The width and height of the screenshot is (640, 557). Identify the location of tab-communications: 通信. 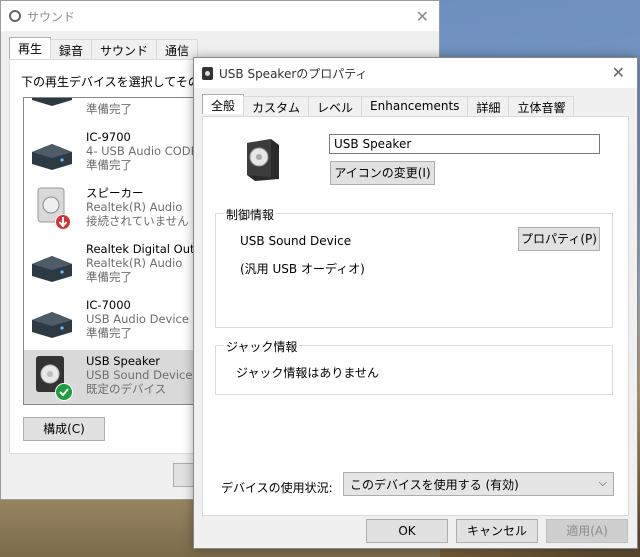
(177, 49).